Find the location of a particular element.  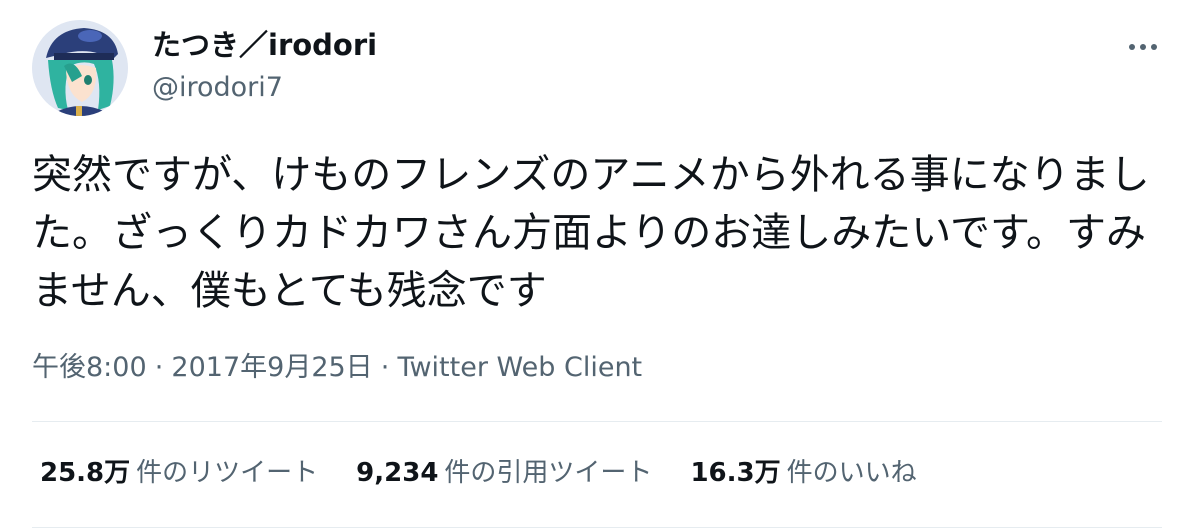

tweet-stats: 25.8万 件のリツイート 9,234 件の引用ツイート 16.3万 件のいいね is located at coordinates (497, 473).